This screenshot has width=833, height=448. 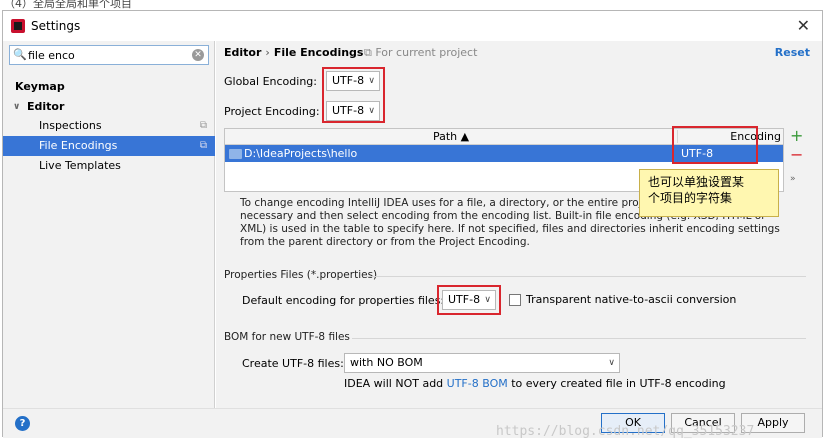 I want to click on help-icon: ?, so click(x=22, y=423).